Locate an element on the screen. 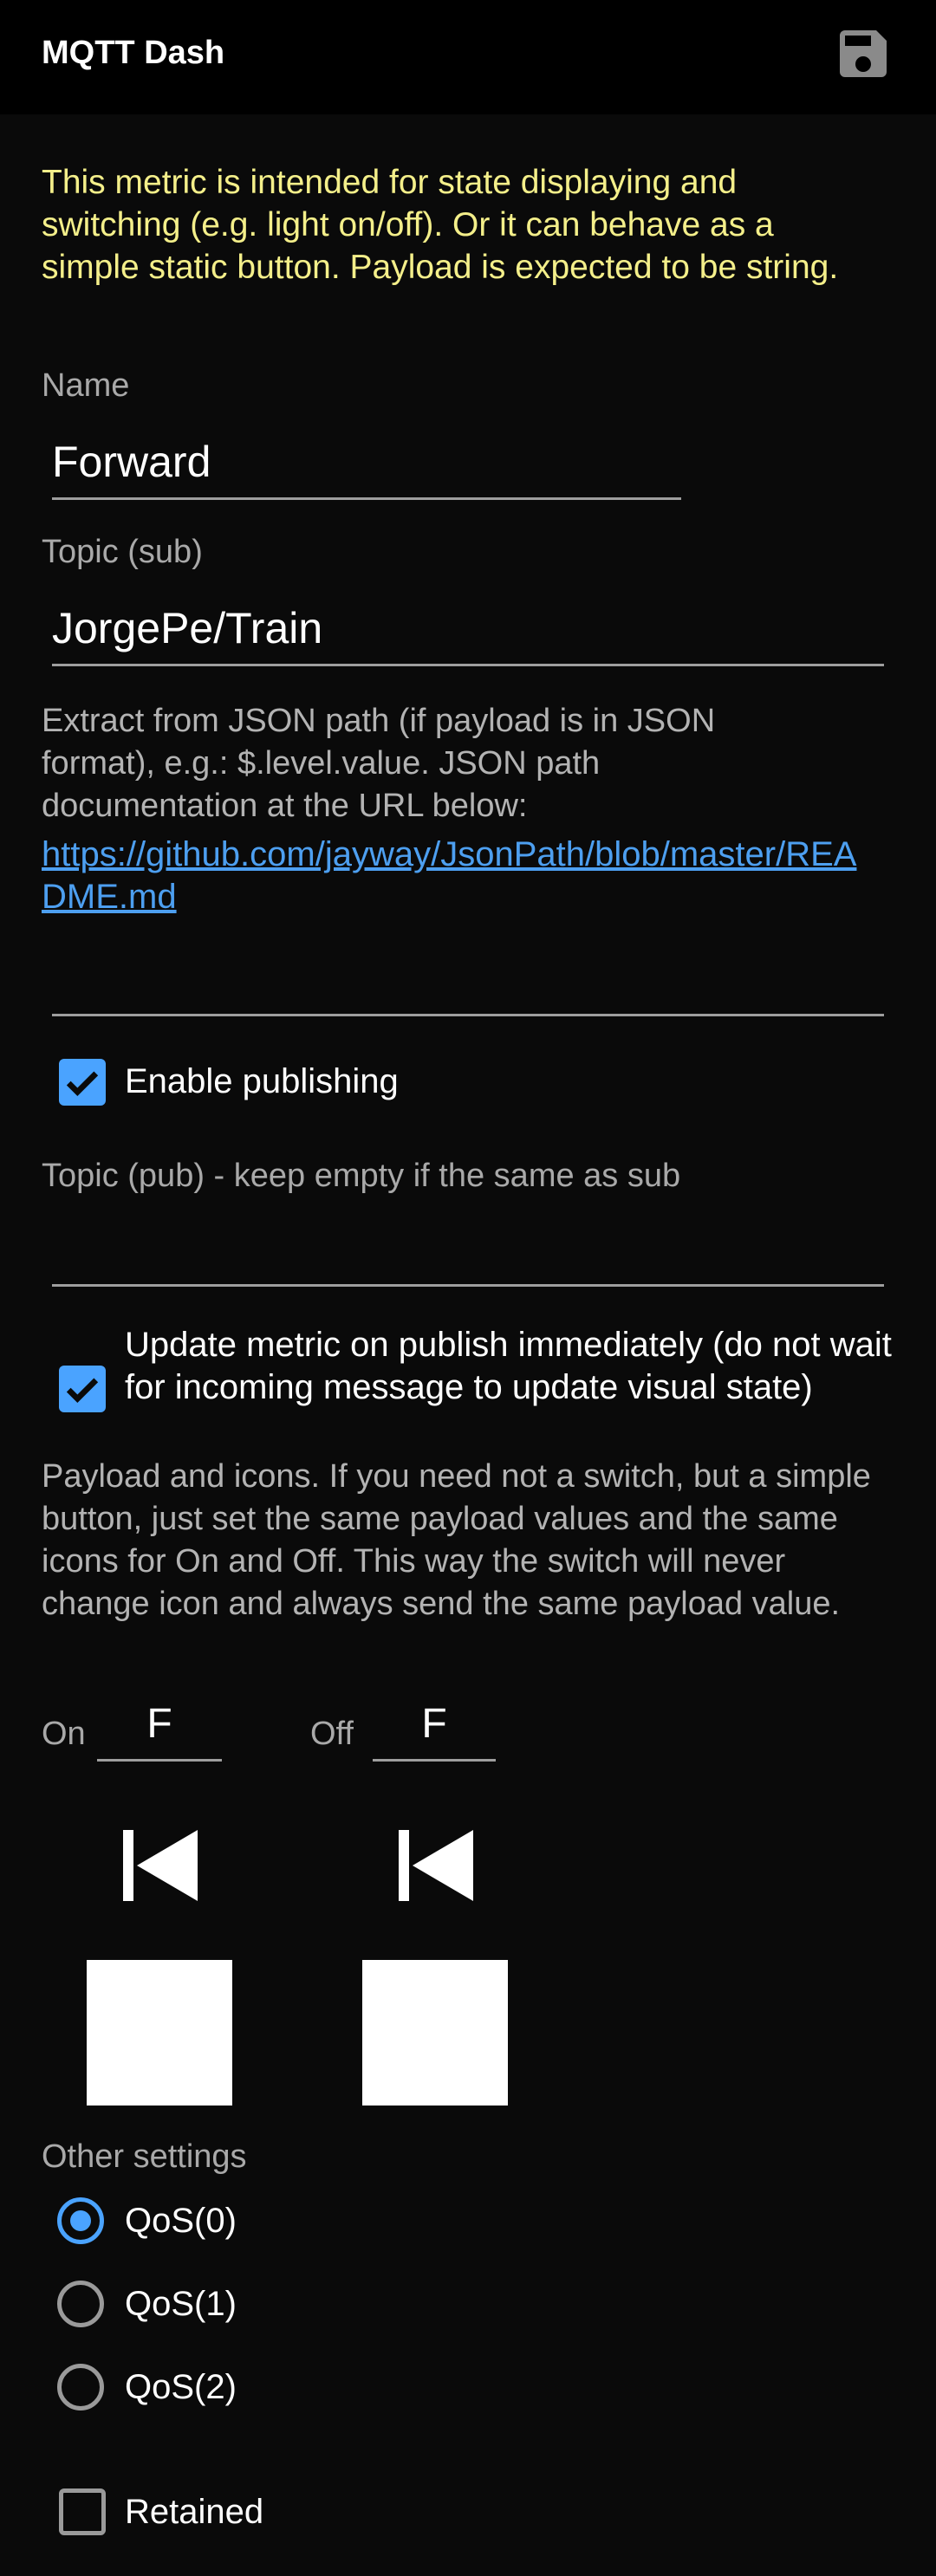  off-label: Off is located at coordinates (332, 1734).